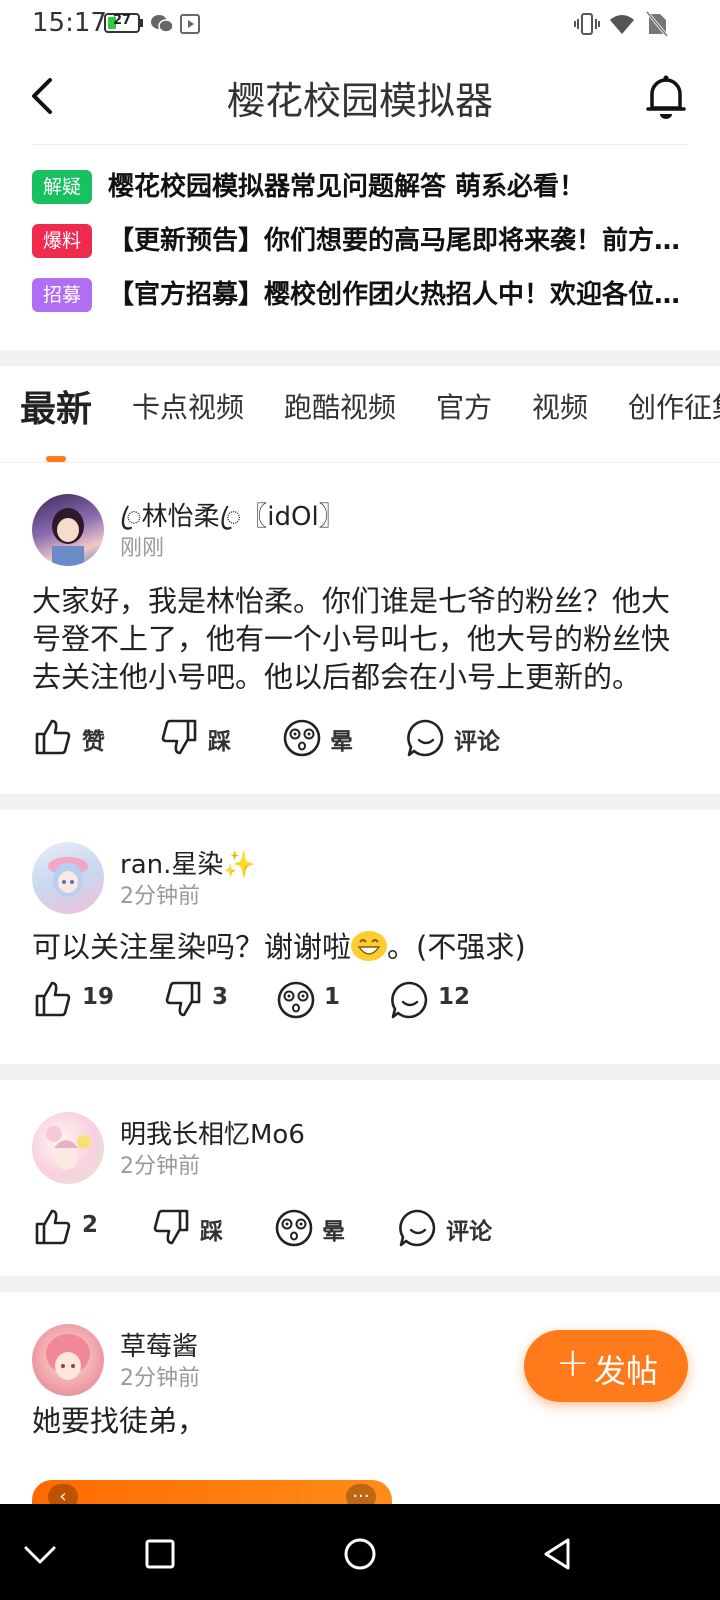 The width and height of the screenshot is (720, 1600). What do you see at coordinates (90, 1225) in the screenshot?
I see `like-count: 2` at bounding box center [90, 1225].